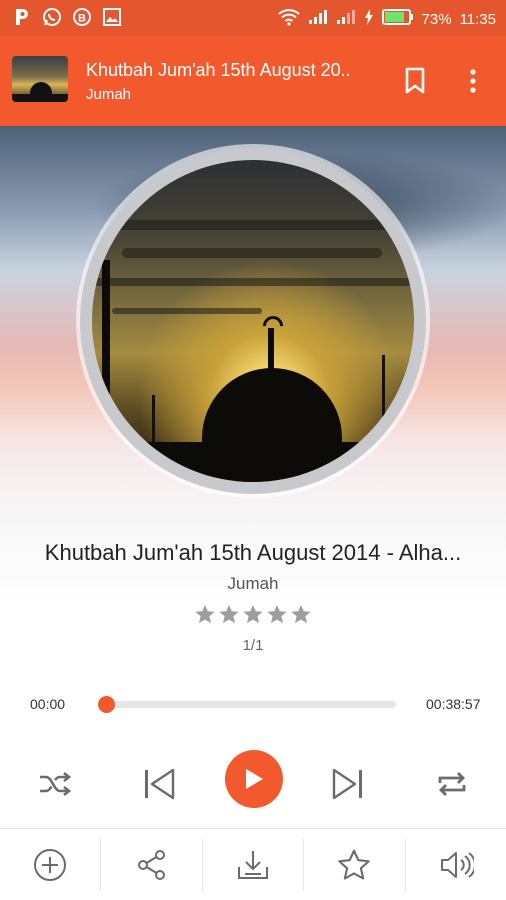 Image resolution: width=506 pixels, height=900 pixels. Describe the element at coordinates (48, 704) in the screenshot. I see `elapsed-time: 00:00` at that location.